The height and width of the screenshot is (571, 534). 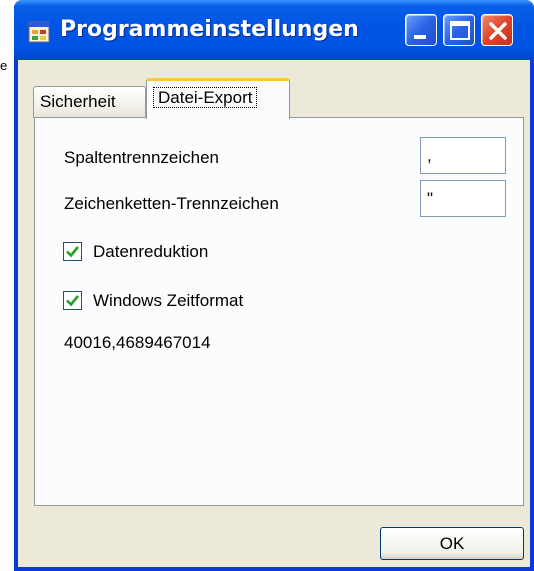 What do you see at coordinates (78, 101) in the screenshot?
I see `tab-label: Sicherheit` at bounding box center [78, 101].